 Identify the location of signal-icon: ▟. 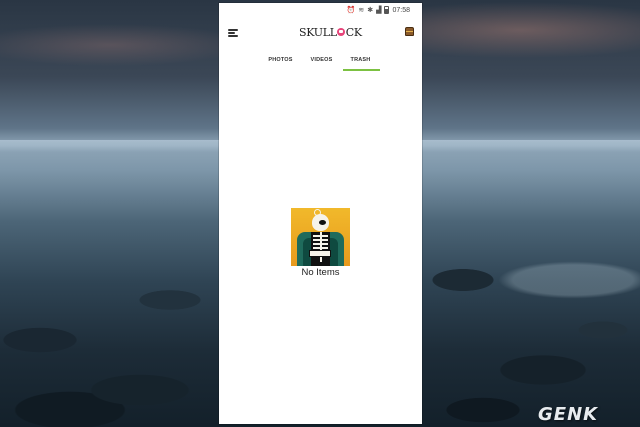
(379, 10).